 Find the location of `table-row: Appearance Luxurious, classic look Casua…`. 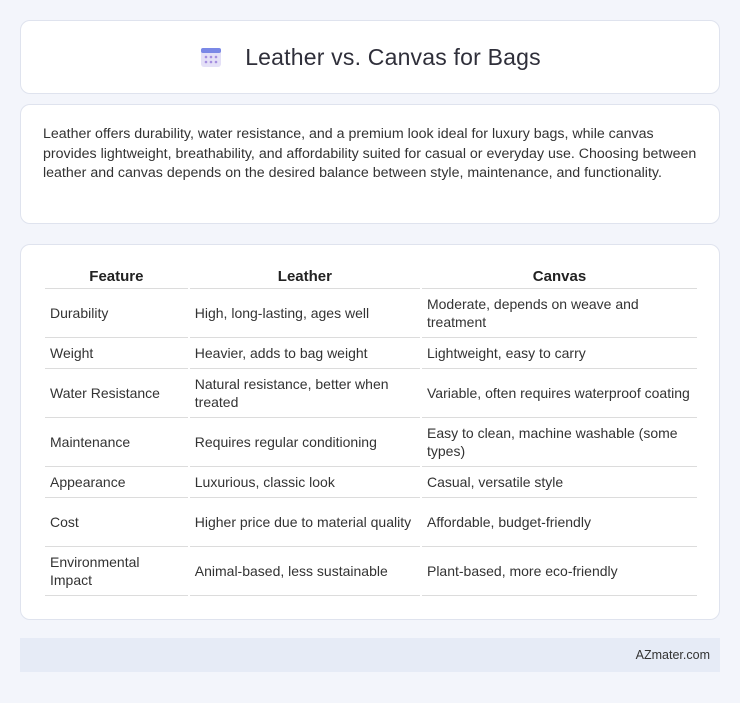

table-row: Appearance Luxurious, classic look Casua… is located at coordinates (371, 482).